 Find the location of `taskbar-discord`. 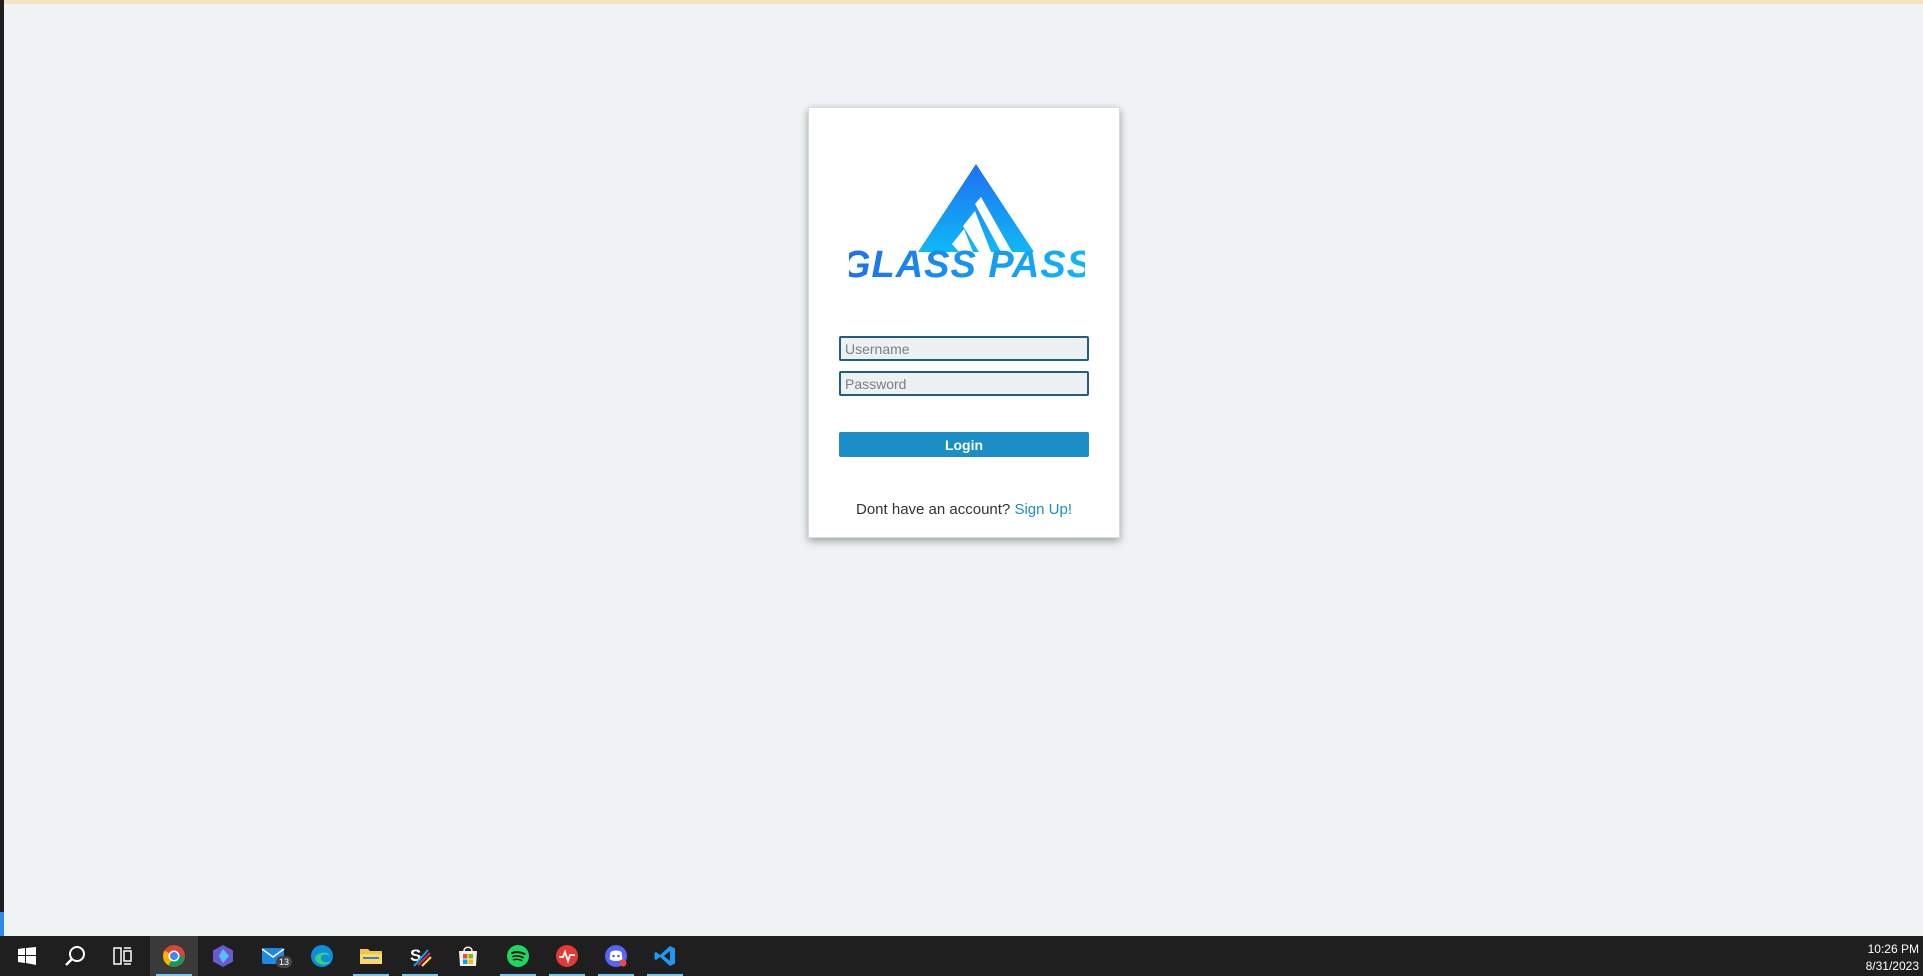

taskbar-discord is located at coordinates (616, 956).